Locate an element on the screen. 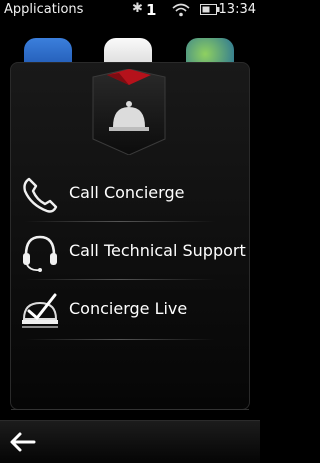  status-time: 13:34 is located at coordinates (237, 9).